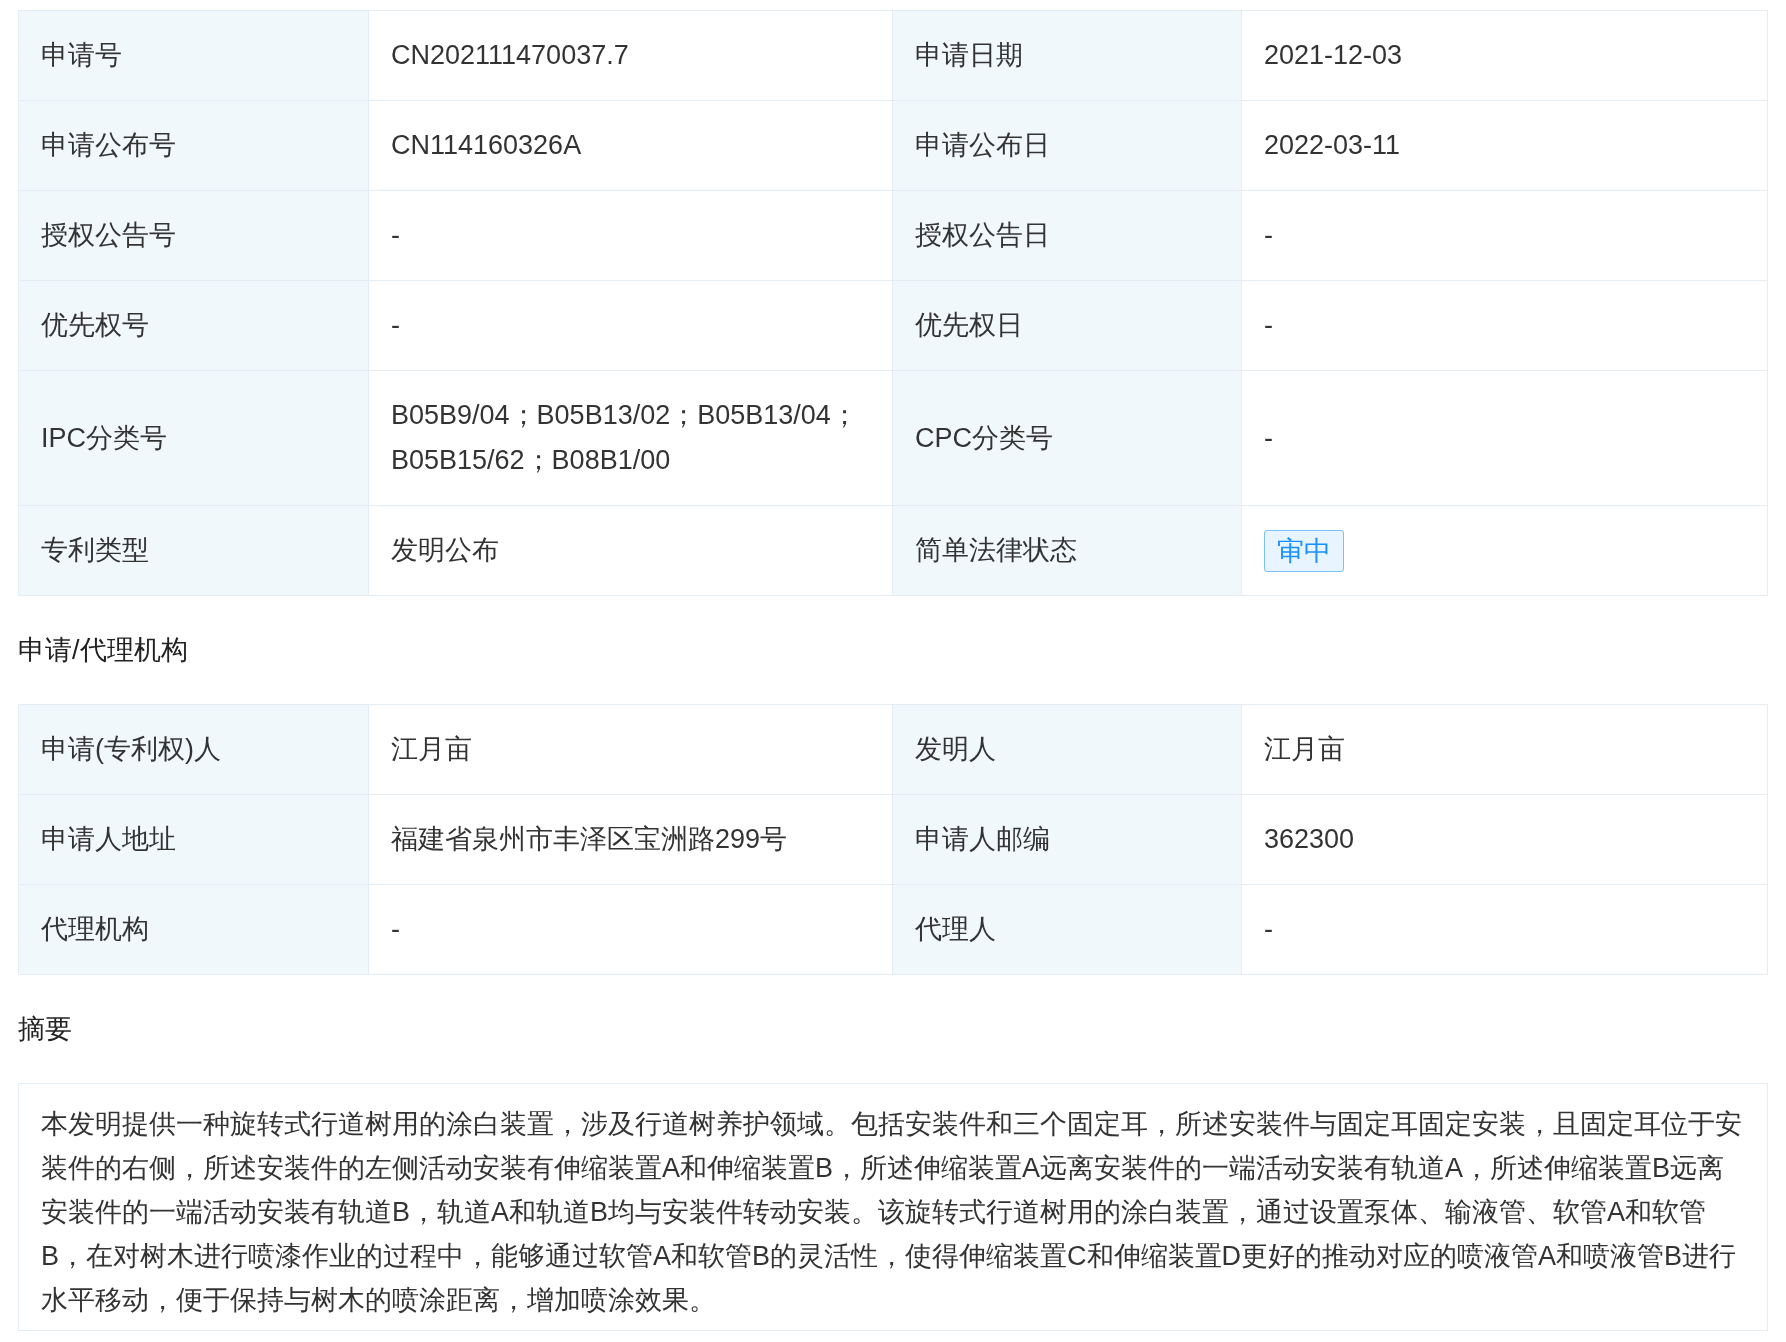 The image size is (1786, 1342). Describe the element at coordinates (45, 1029) in the screenshot. I see `section-title: 摘要` at that location.